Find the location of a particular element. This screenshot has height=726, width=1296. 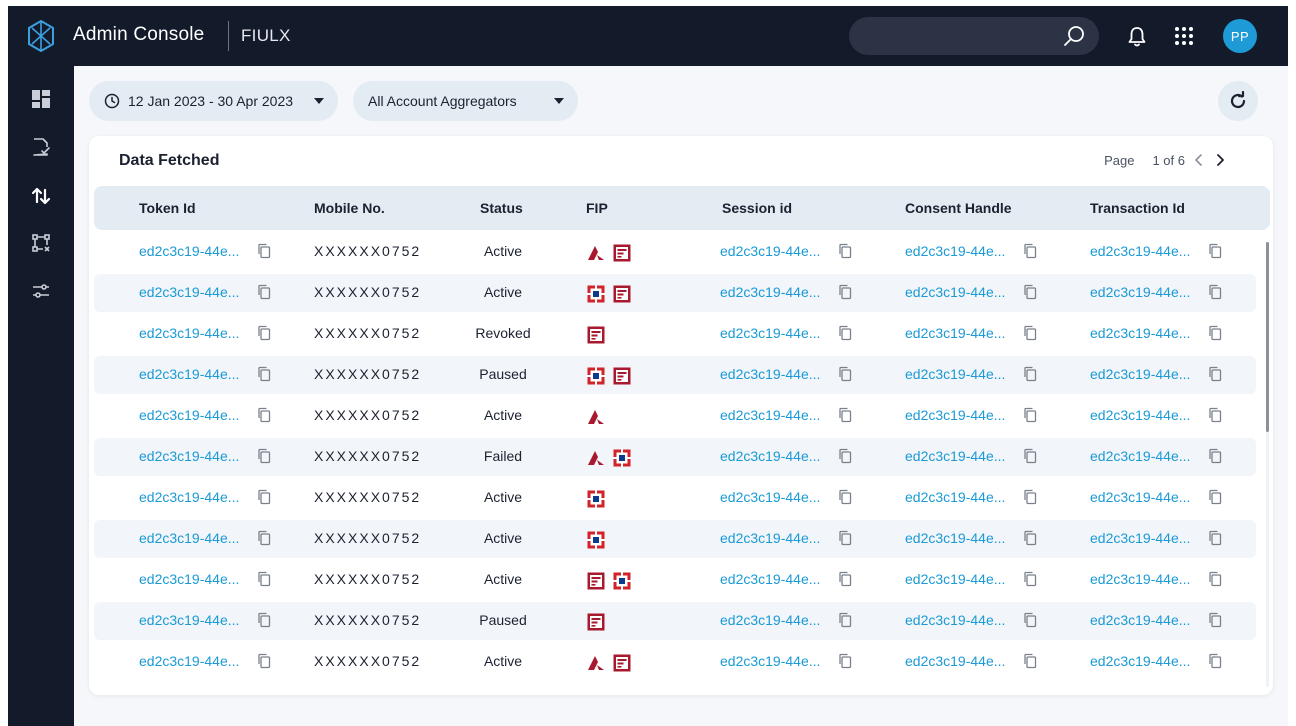

column-header: Mobile No. is located at coordinates (349, 208).